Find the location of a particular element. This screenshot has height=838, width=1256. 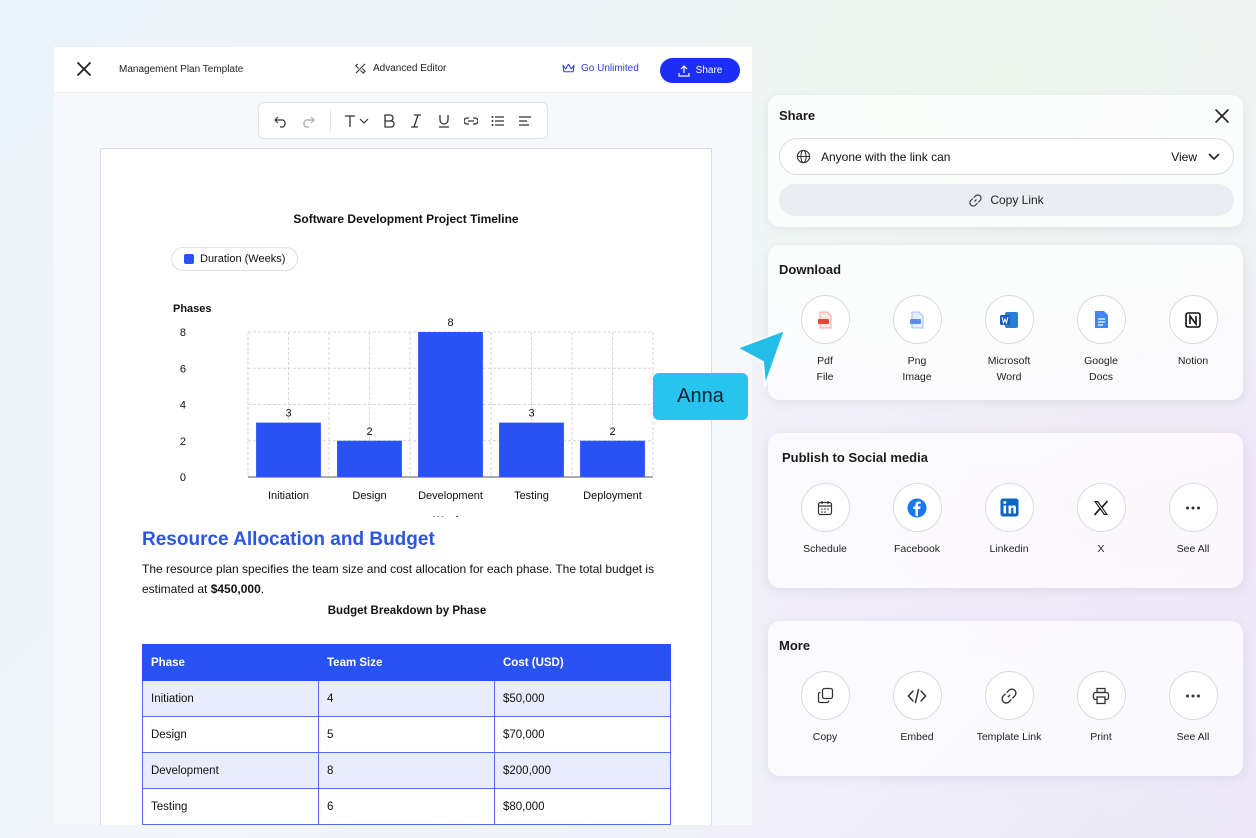

share-label: Share is located at coordinates (709, 70).